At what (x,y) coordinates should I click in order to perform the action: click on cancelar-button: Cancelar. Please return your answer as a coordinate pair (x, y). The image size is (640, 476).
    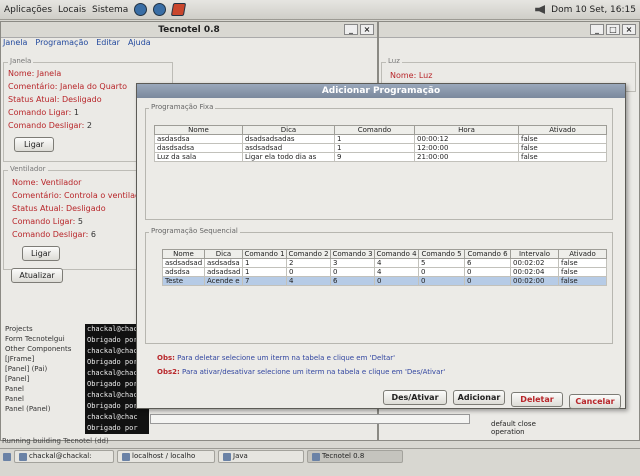
    Looking at the image, I should click on (595, 401).